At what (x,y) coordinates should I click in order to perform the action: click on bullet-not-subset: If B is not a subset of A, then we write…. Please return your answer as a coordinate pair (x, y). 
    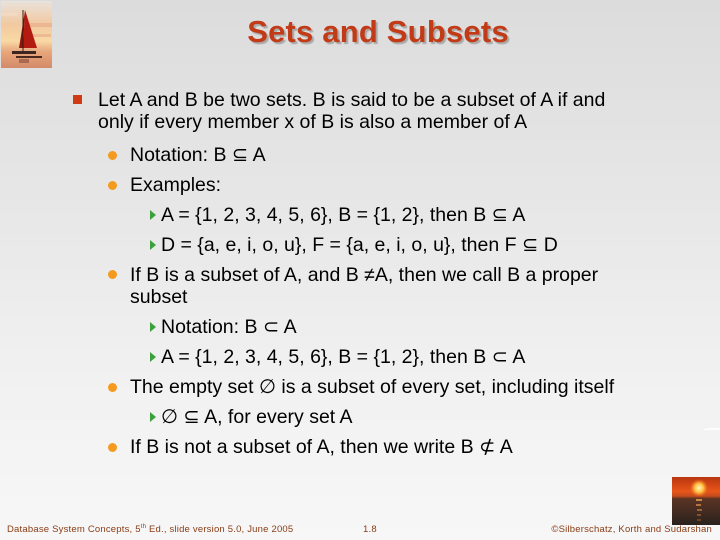
    Looking at the image, I should click on (360, 447).